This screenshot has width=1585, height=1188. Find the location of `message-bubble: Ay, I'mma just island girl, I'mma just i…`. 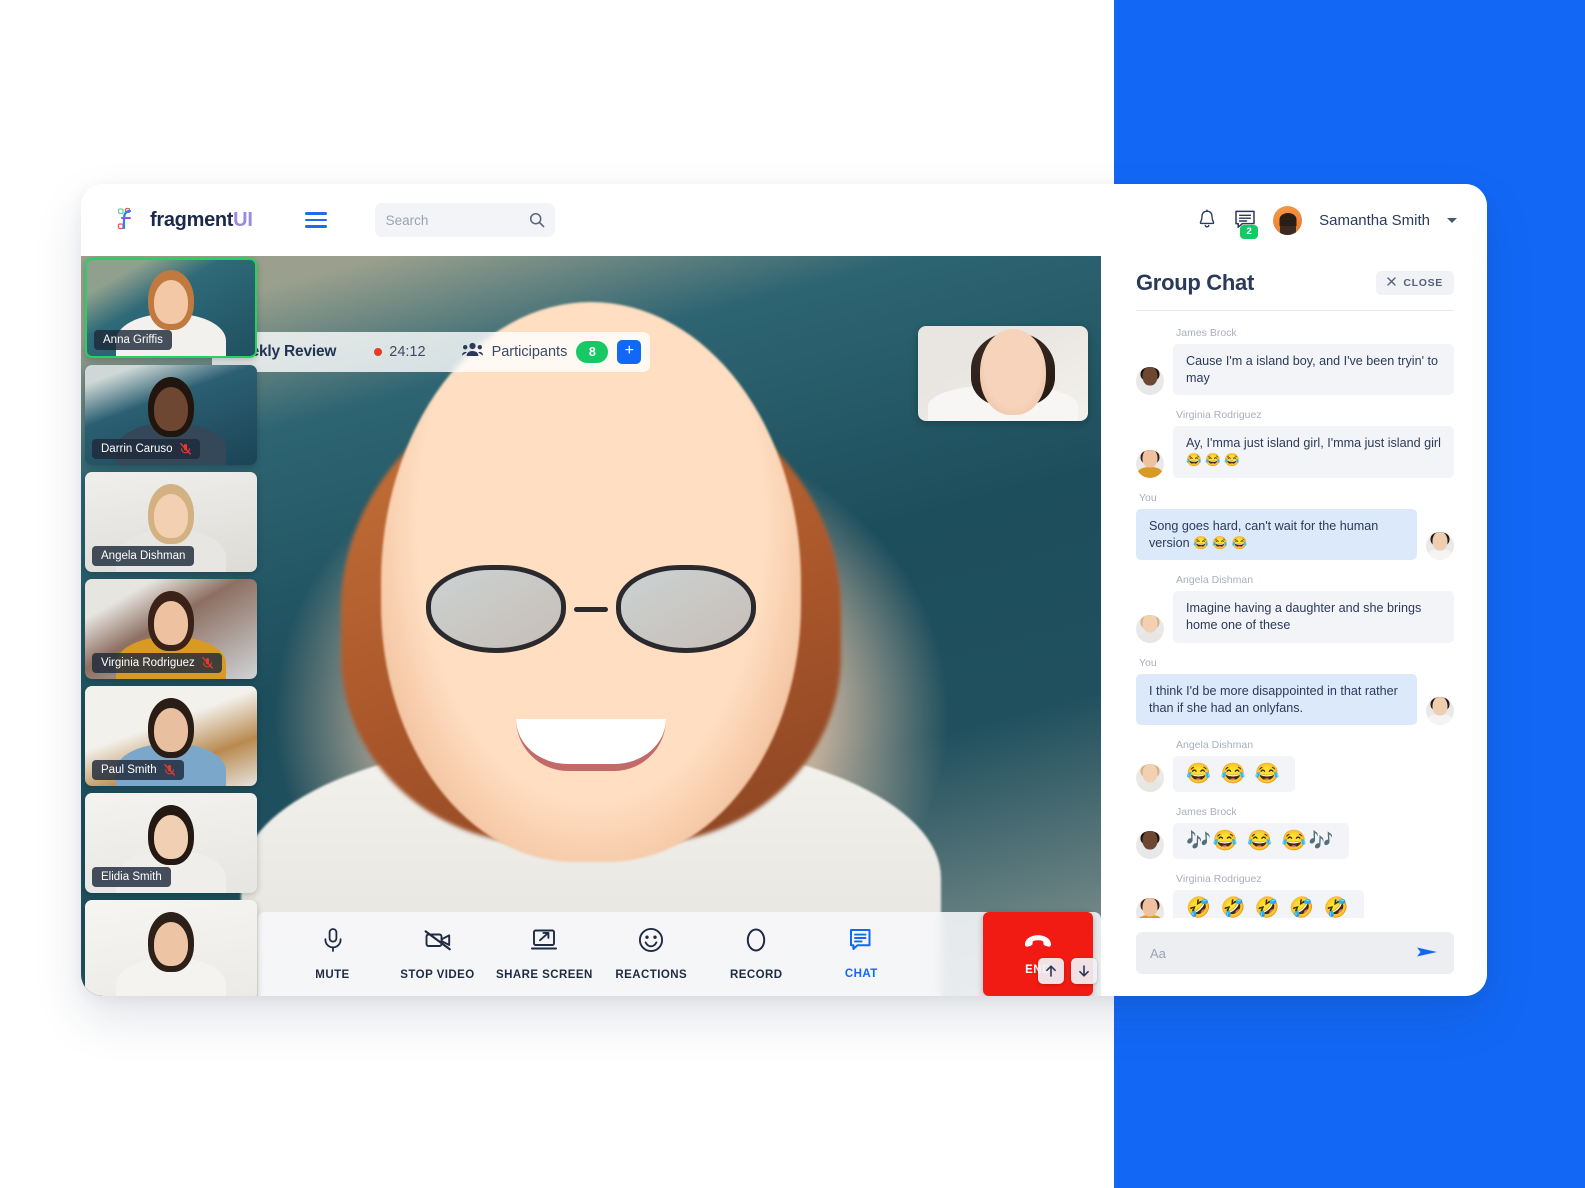

message-bubble: Ay, I'mma just island girl, I'mma just i… is located at coordinates (1313, 452).